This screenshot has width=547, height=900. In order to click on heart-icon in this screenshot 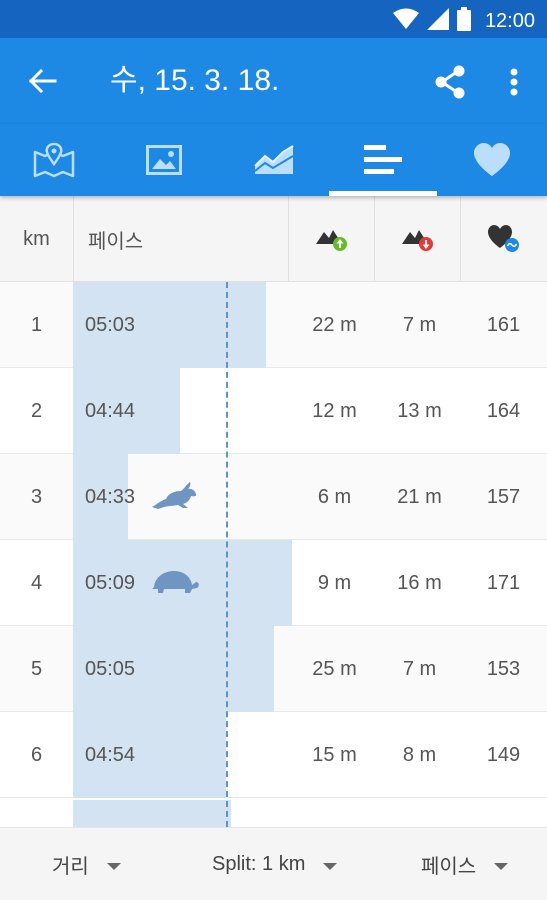, I will do `click(492, 159)`.